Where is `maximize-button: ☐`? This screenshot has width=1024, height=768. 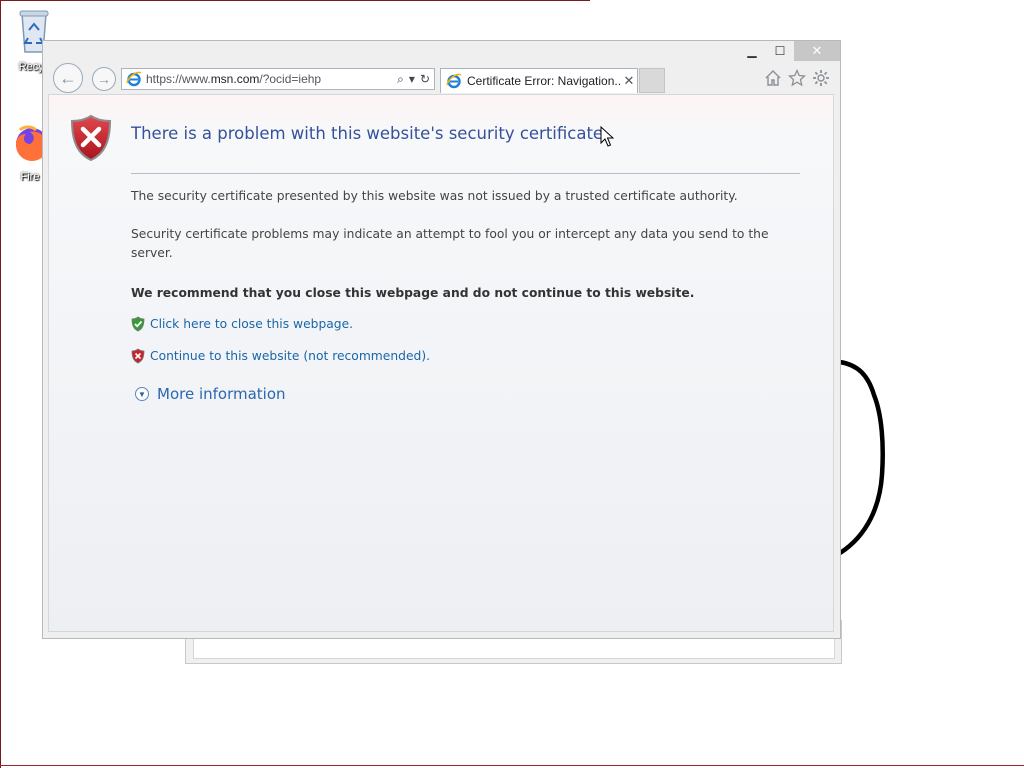 maximize-button: ☐ is located at coordinates (780, 51).